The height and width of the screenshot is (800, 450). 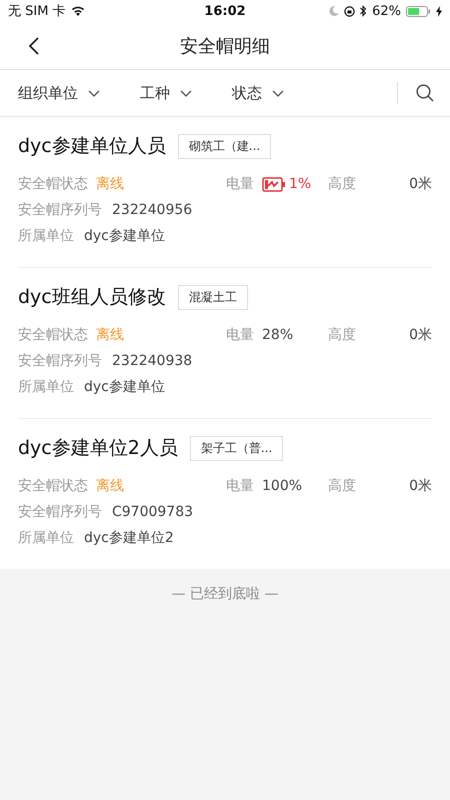 What do you see at coordinates (33, 46) in the screenshot?
I see `back-icon` at bounding box center [33, 46].